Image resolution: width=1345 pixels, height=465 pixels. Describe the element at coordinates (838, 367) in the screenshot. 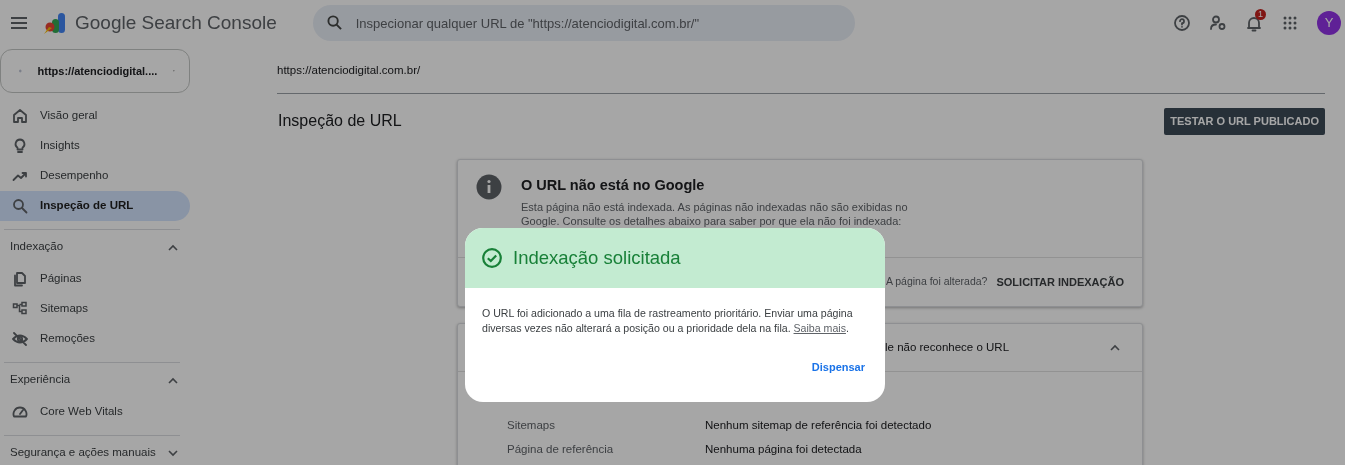

I see `dismiss-button: Dispensar` at that location.